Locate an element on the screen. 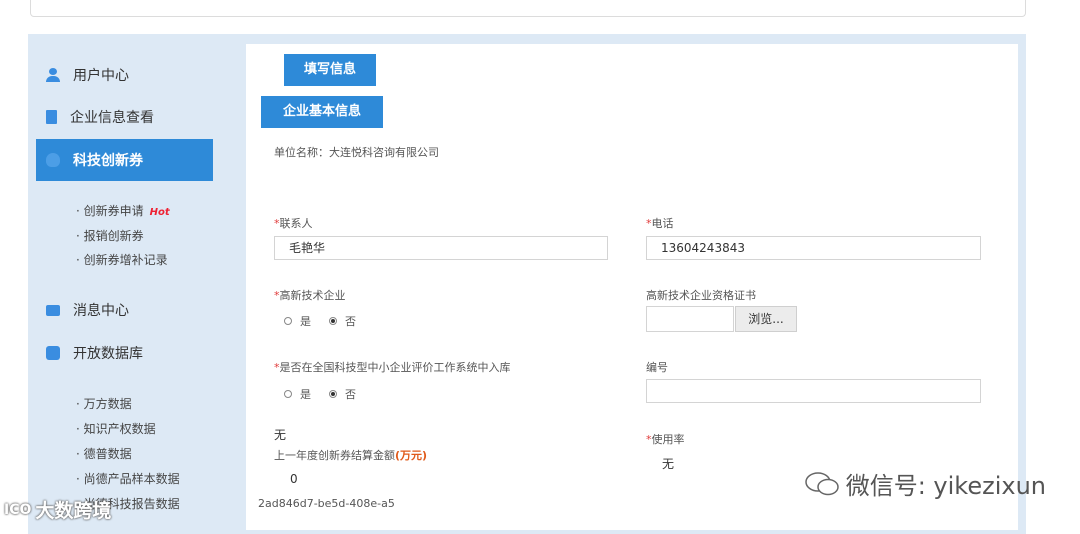 The width and height of the screenshot is (1080, 534). sidebar-item-open-database: 开放数据库 is located at coordinates (124, 353).